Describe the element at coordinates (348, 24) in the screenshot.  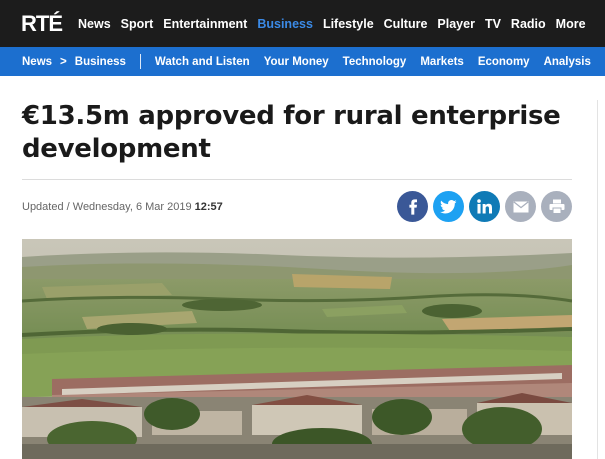
I see `nav-lifestyle: Lifestyle` at that location.